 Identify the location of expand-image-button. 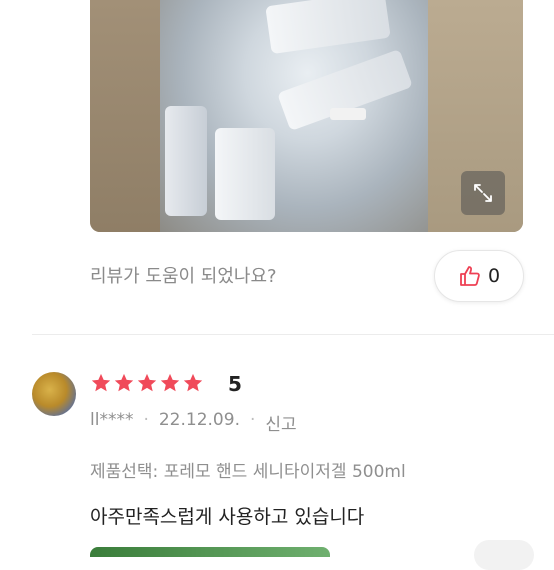
(483, 193).